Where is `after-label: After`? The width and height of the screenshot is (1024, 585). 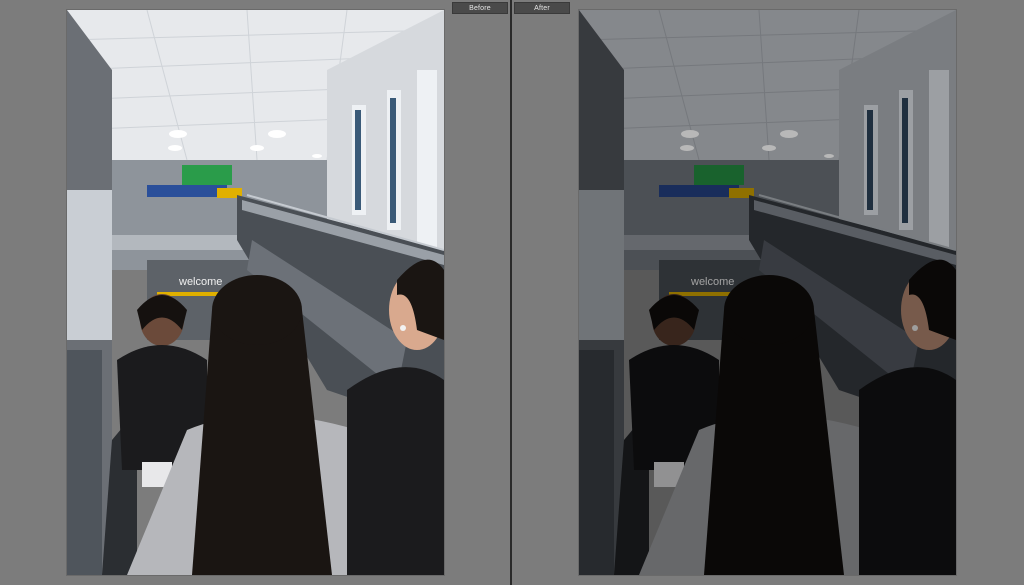 after-label: After is located at coordinates (542, 8).